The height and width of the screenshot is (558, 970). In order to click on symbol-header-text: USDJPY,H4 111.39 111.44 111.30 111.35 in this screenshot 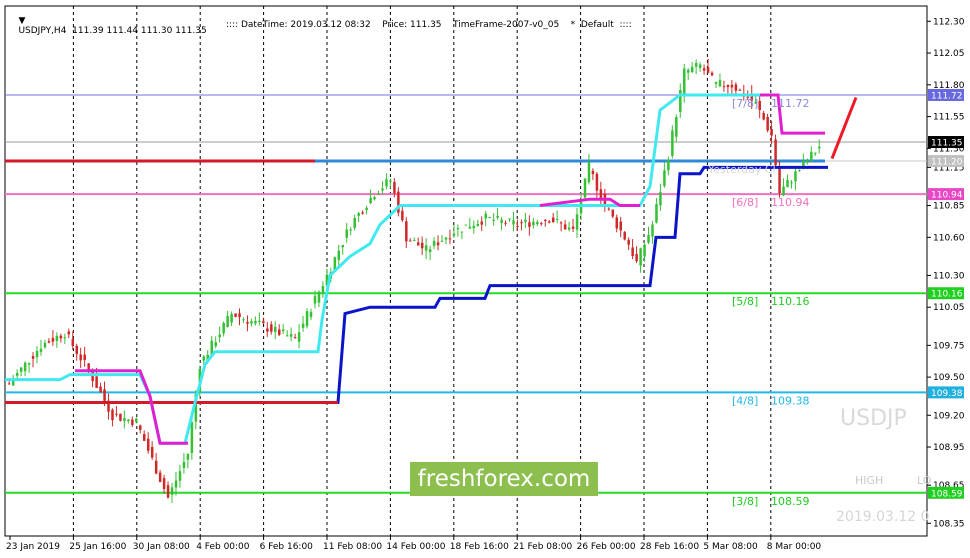, I will do `click(112, 31)`.